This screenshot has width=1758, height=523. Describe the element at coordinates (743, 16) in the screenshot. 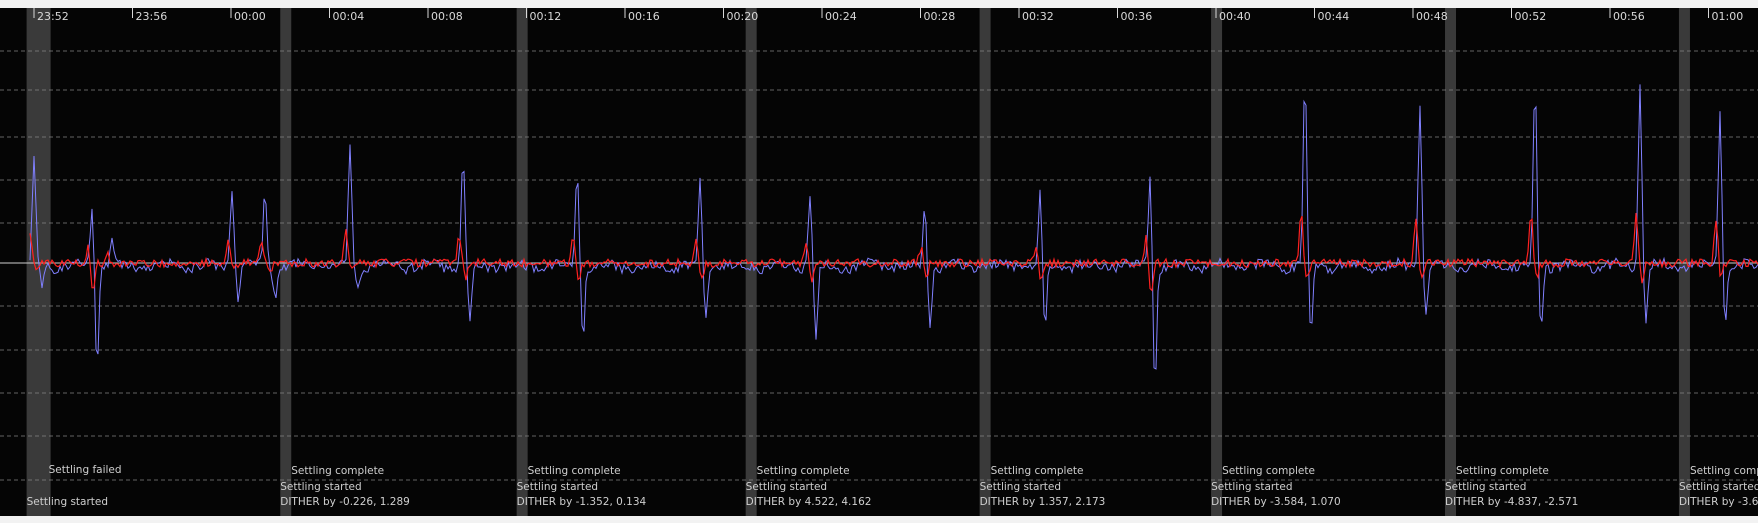

I see `x-tick-label: 00:20` at that location.